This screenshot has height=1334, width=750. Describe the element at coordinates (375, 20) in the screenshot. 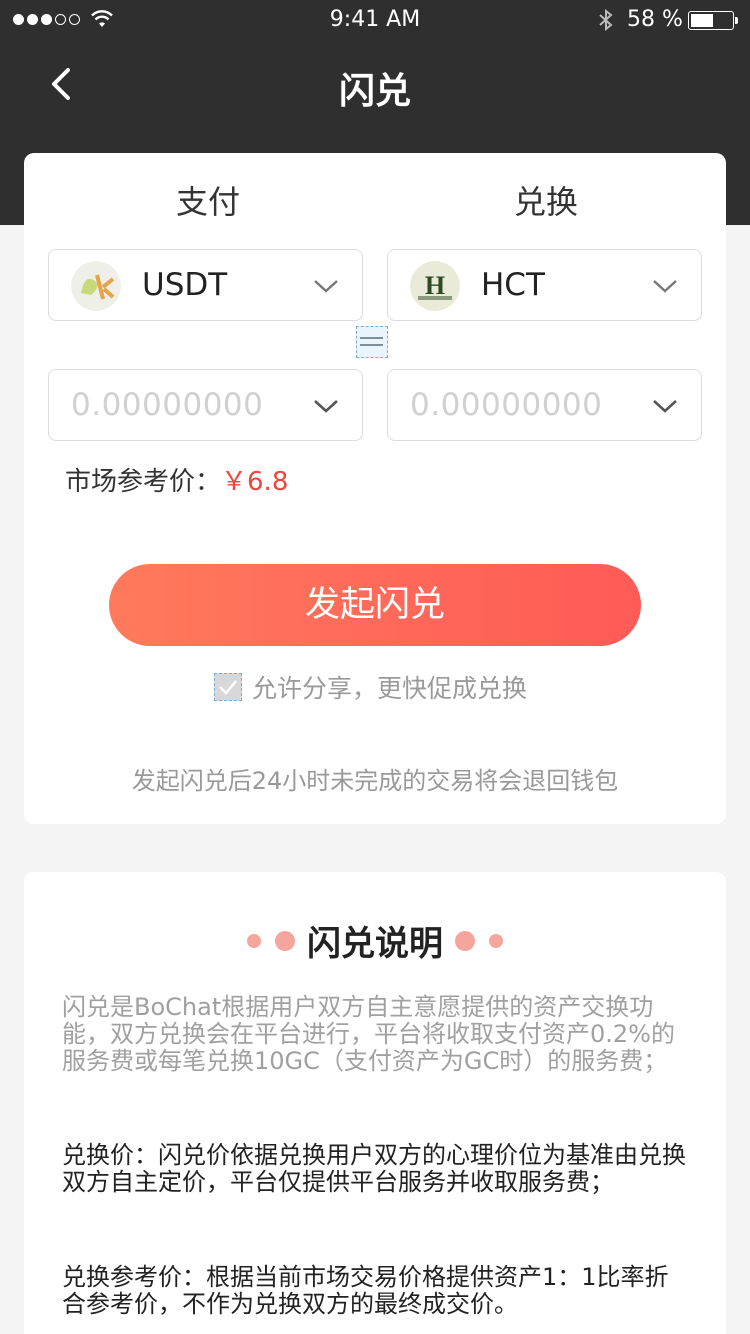

I see `status-bar: 9:41 AM 58 %` at that location.